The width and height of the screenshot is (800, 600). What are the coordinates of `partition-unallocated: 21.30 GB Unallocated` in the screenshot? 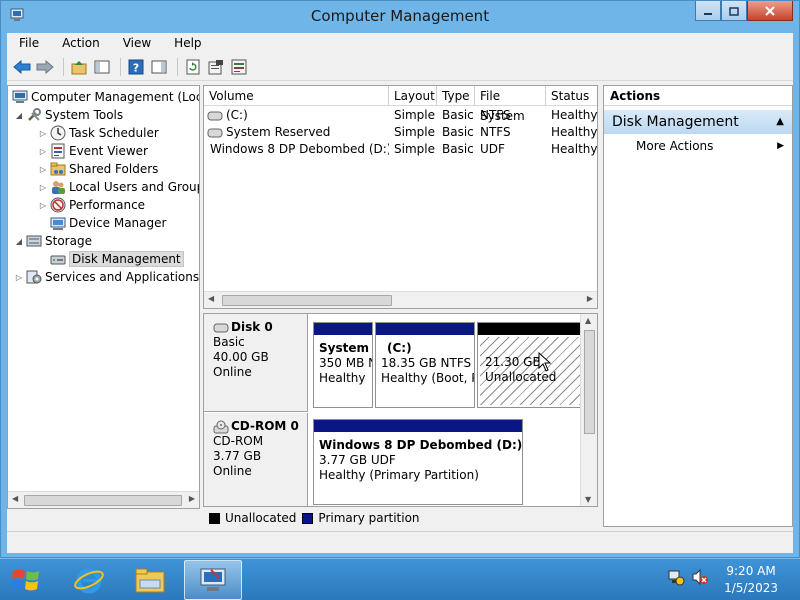 It's located at (530, 365).